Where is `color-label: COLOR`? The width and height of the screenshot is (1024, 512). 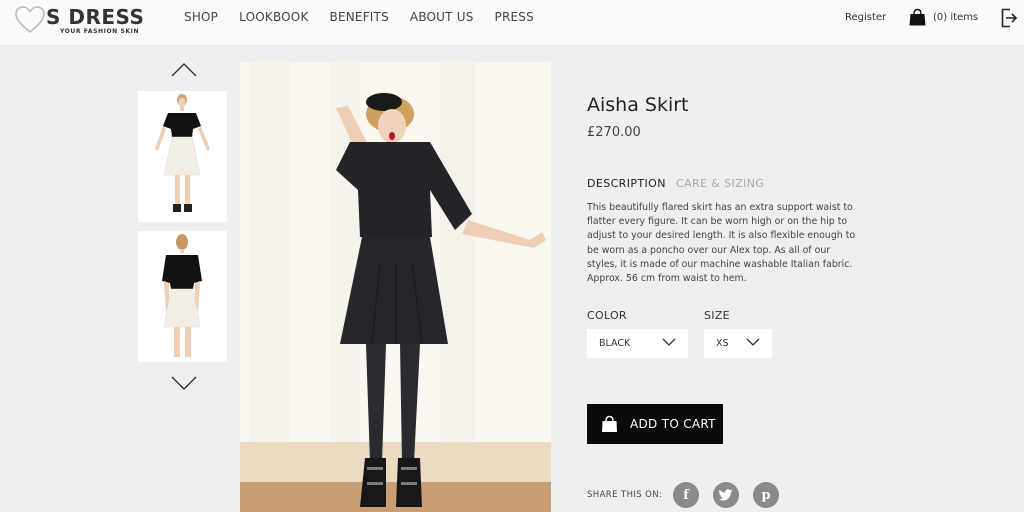 color-label: COLOR is located at coordinates (607, 315).